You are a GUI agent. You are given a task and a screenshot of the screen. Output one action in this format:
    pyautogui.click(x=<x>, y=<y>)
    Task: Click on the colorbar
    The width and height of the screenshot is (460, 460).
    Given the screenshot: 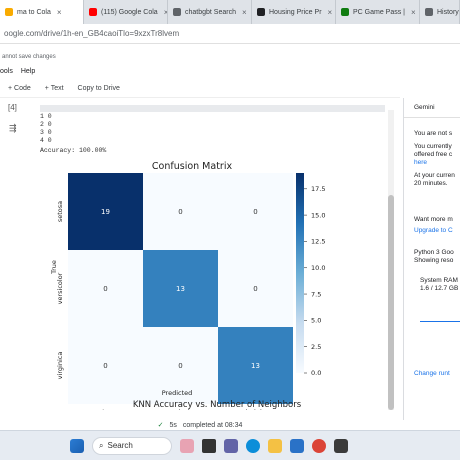 What is the action you would take?
    pyautogui.click(x=300, y=273)
    